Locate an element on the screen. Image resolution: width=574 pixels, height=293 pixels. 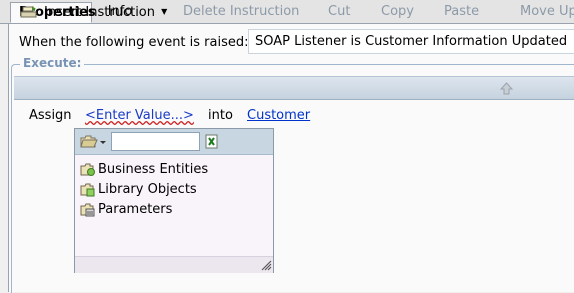
tree-item-library-objects: Library Objects is located at coordinates (138, 189).